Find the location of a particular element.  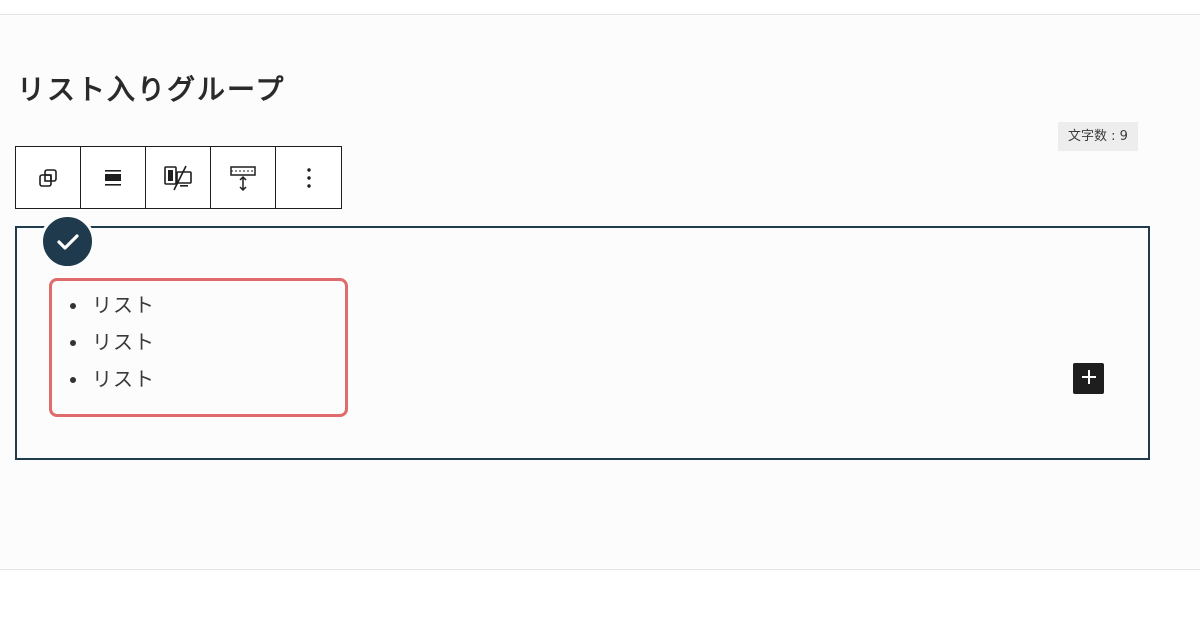

block-toolbar is located at coordinates (178, 177).